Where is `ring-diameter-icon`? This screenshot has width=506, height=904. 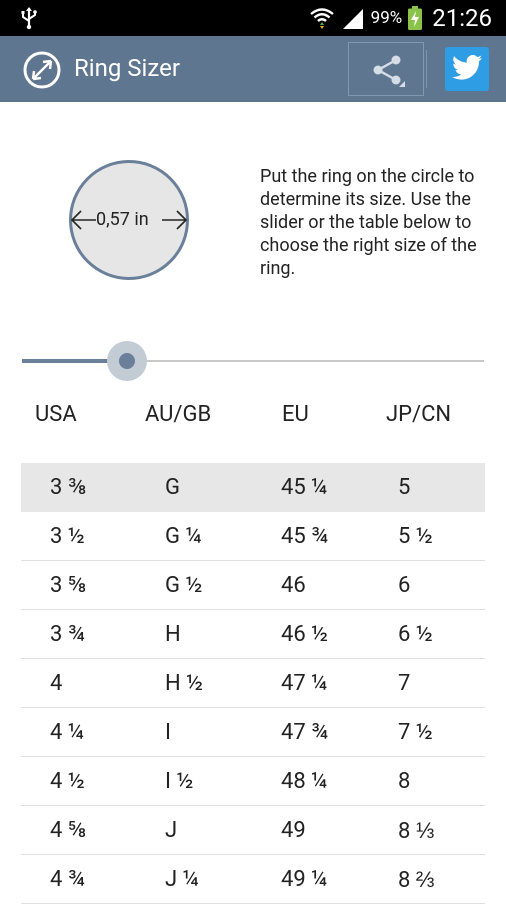 ring-diameter-icon is located at coordinates (42, 70).